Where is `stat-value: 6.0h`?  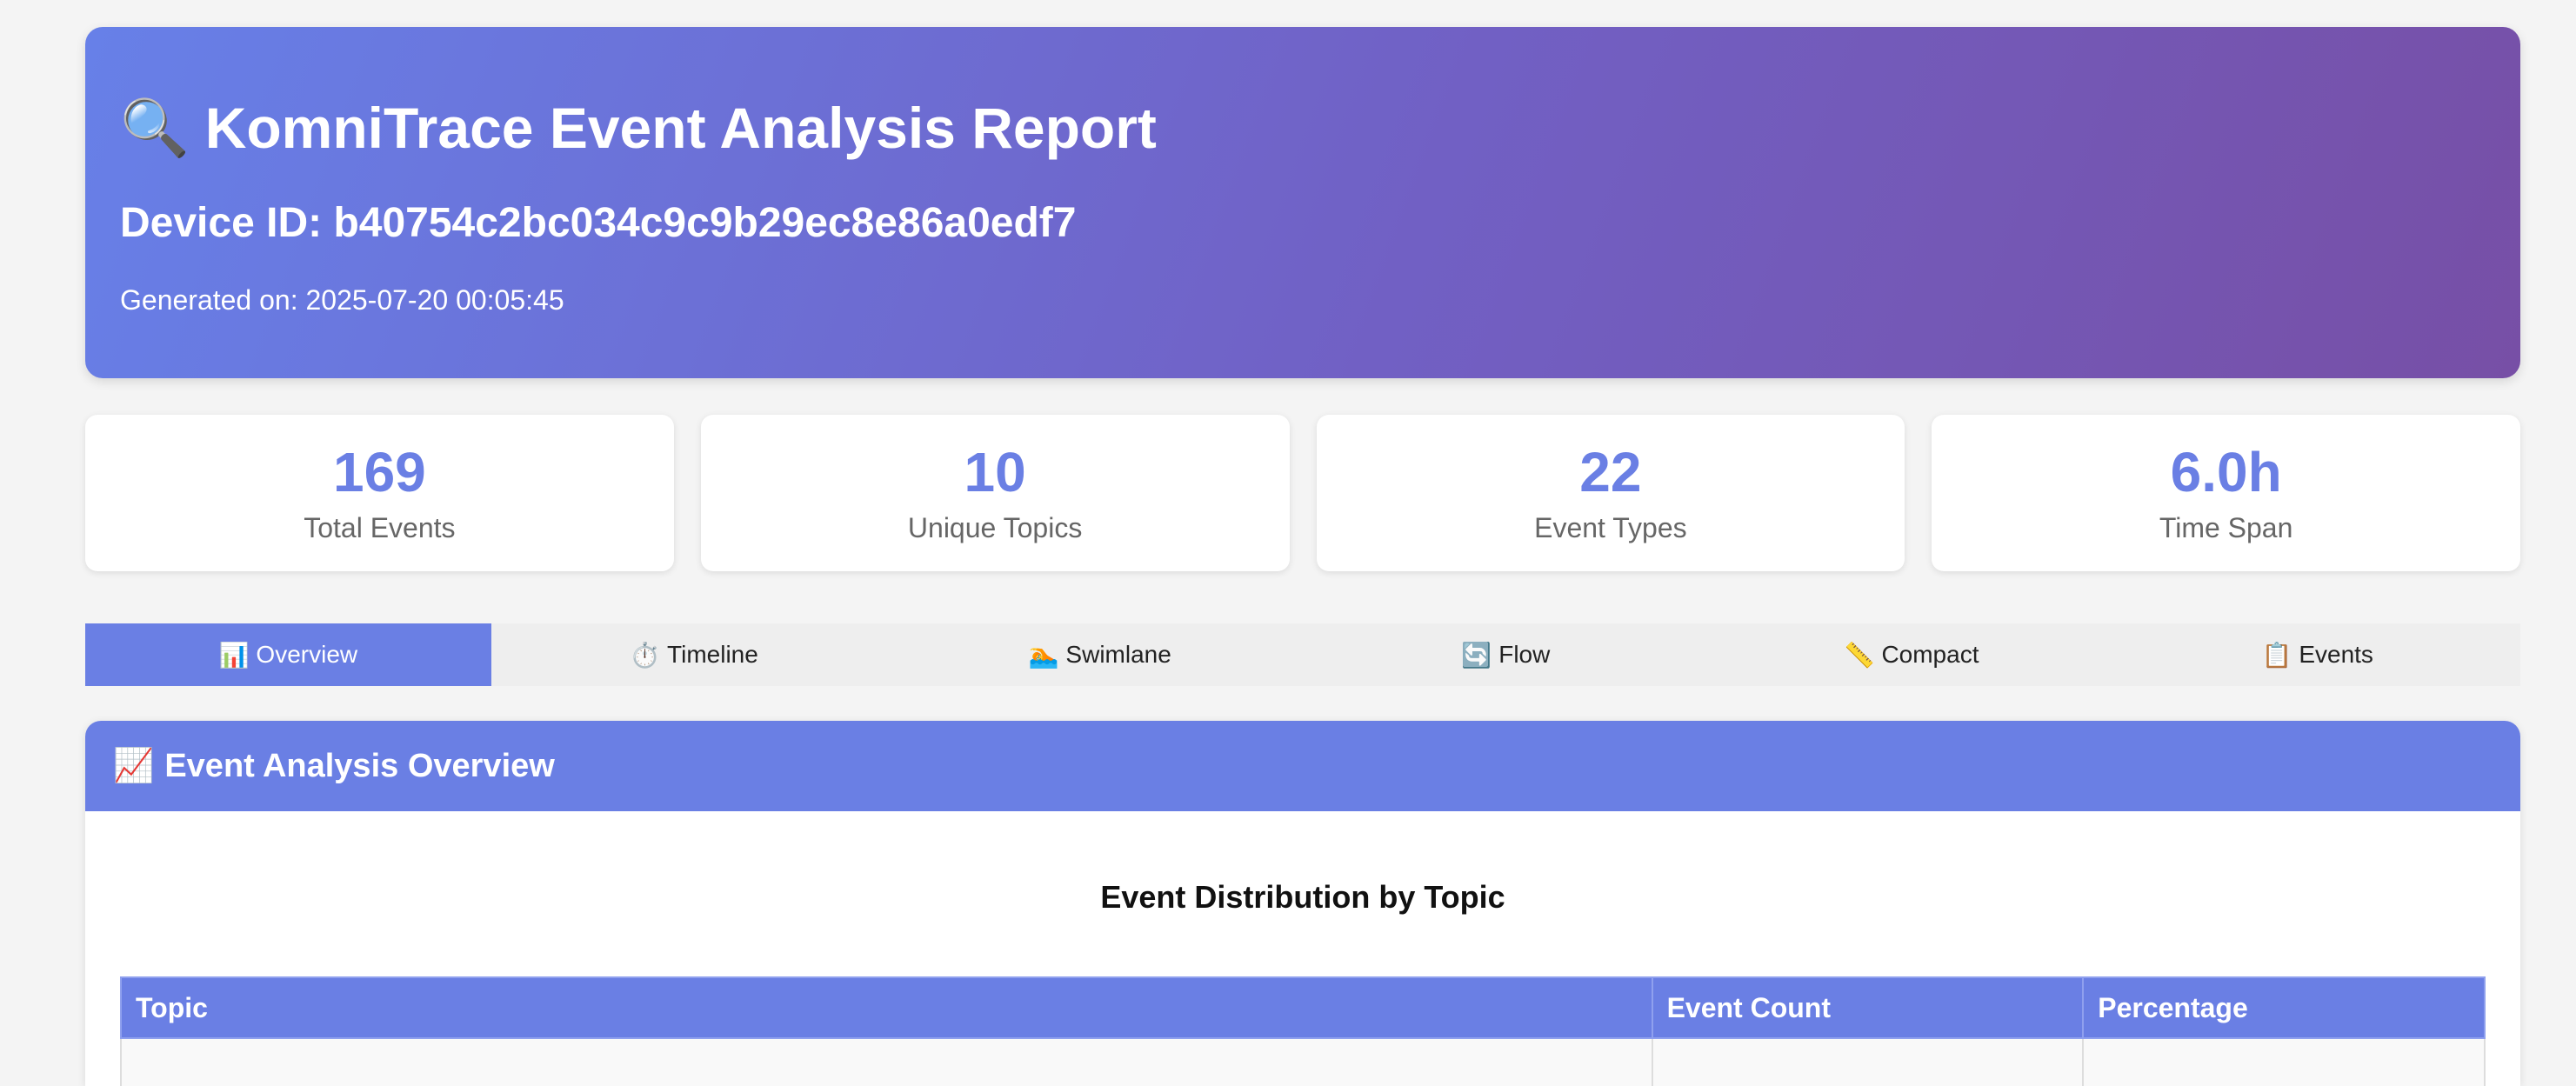
stat-value: 6.0h is located at coordinates (2226, 473).